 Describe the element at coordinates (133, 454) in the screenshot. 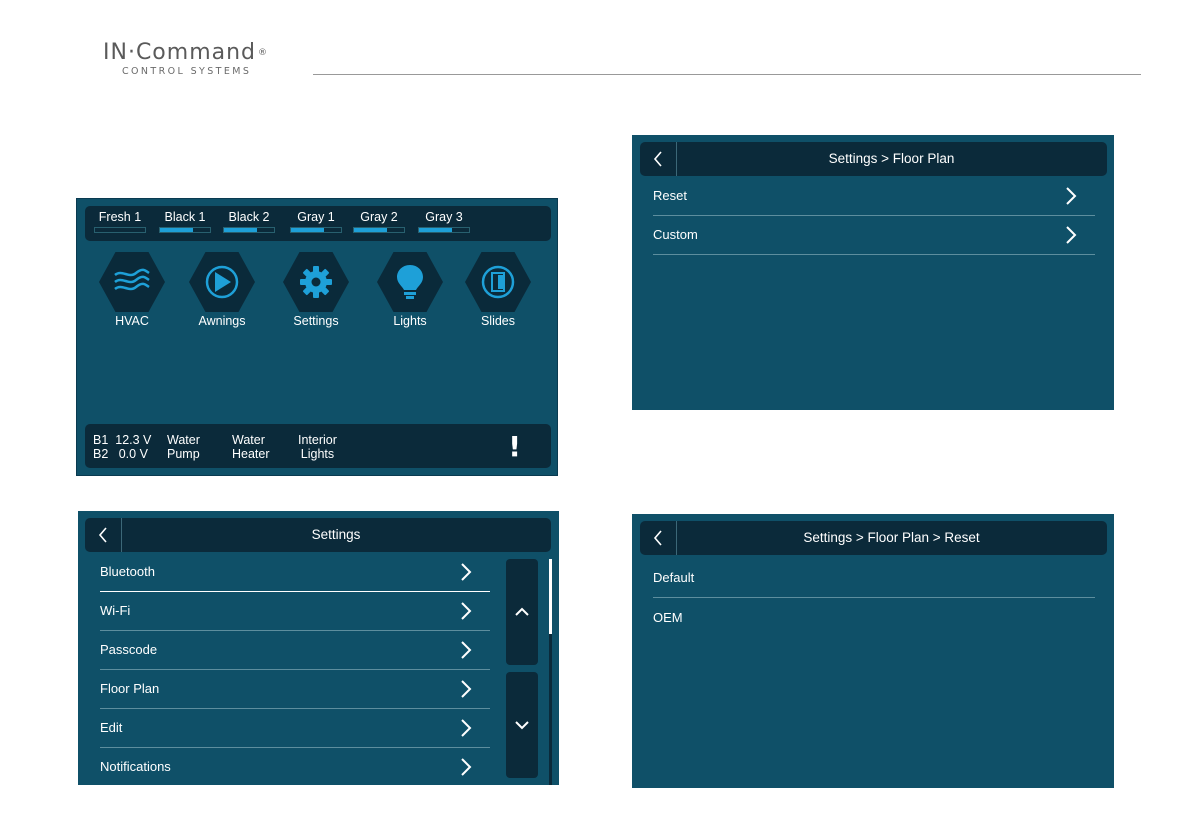

I see `battery-2-voltage: 0.0 V` at that location.